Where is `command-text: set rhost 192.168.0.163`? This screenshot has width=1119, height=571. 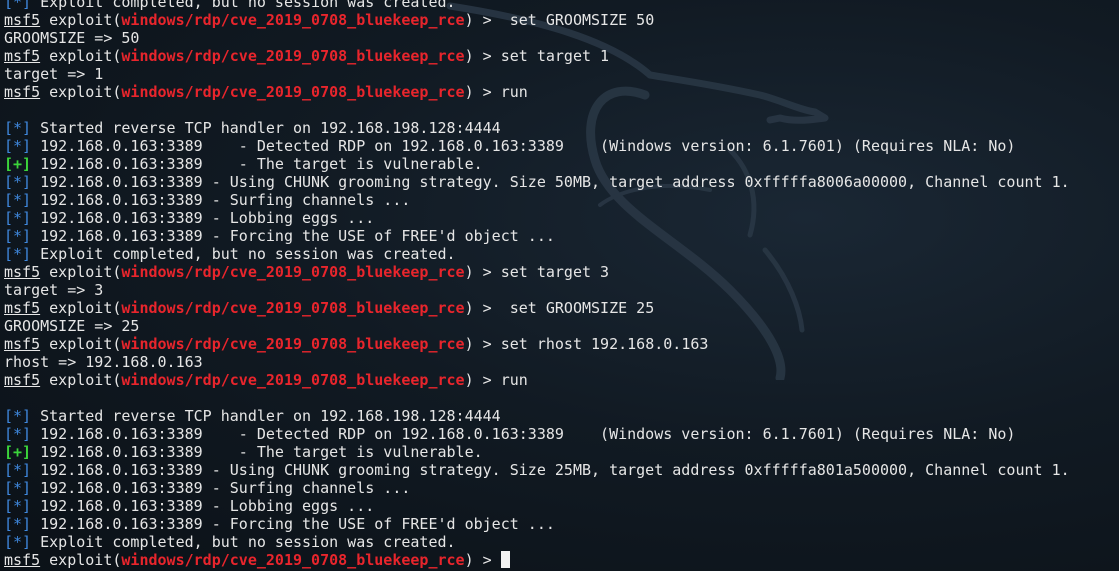 command-text: set rhost 192.168.0.163 is located at coordinates (604, 344).